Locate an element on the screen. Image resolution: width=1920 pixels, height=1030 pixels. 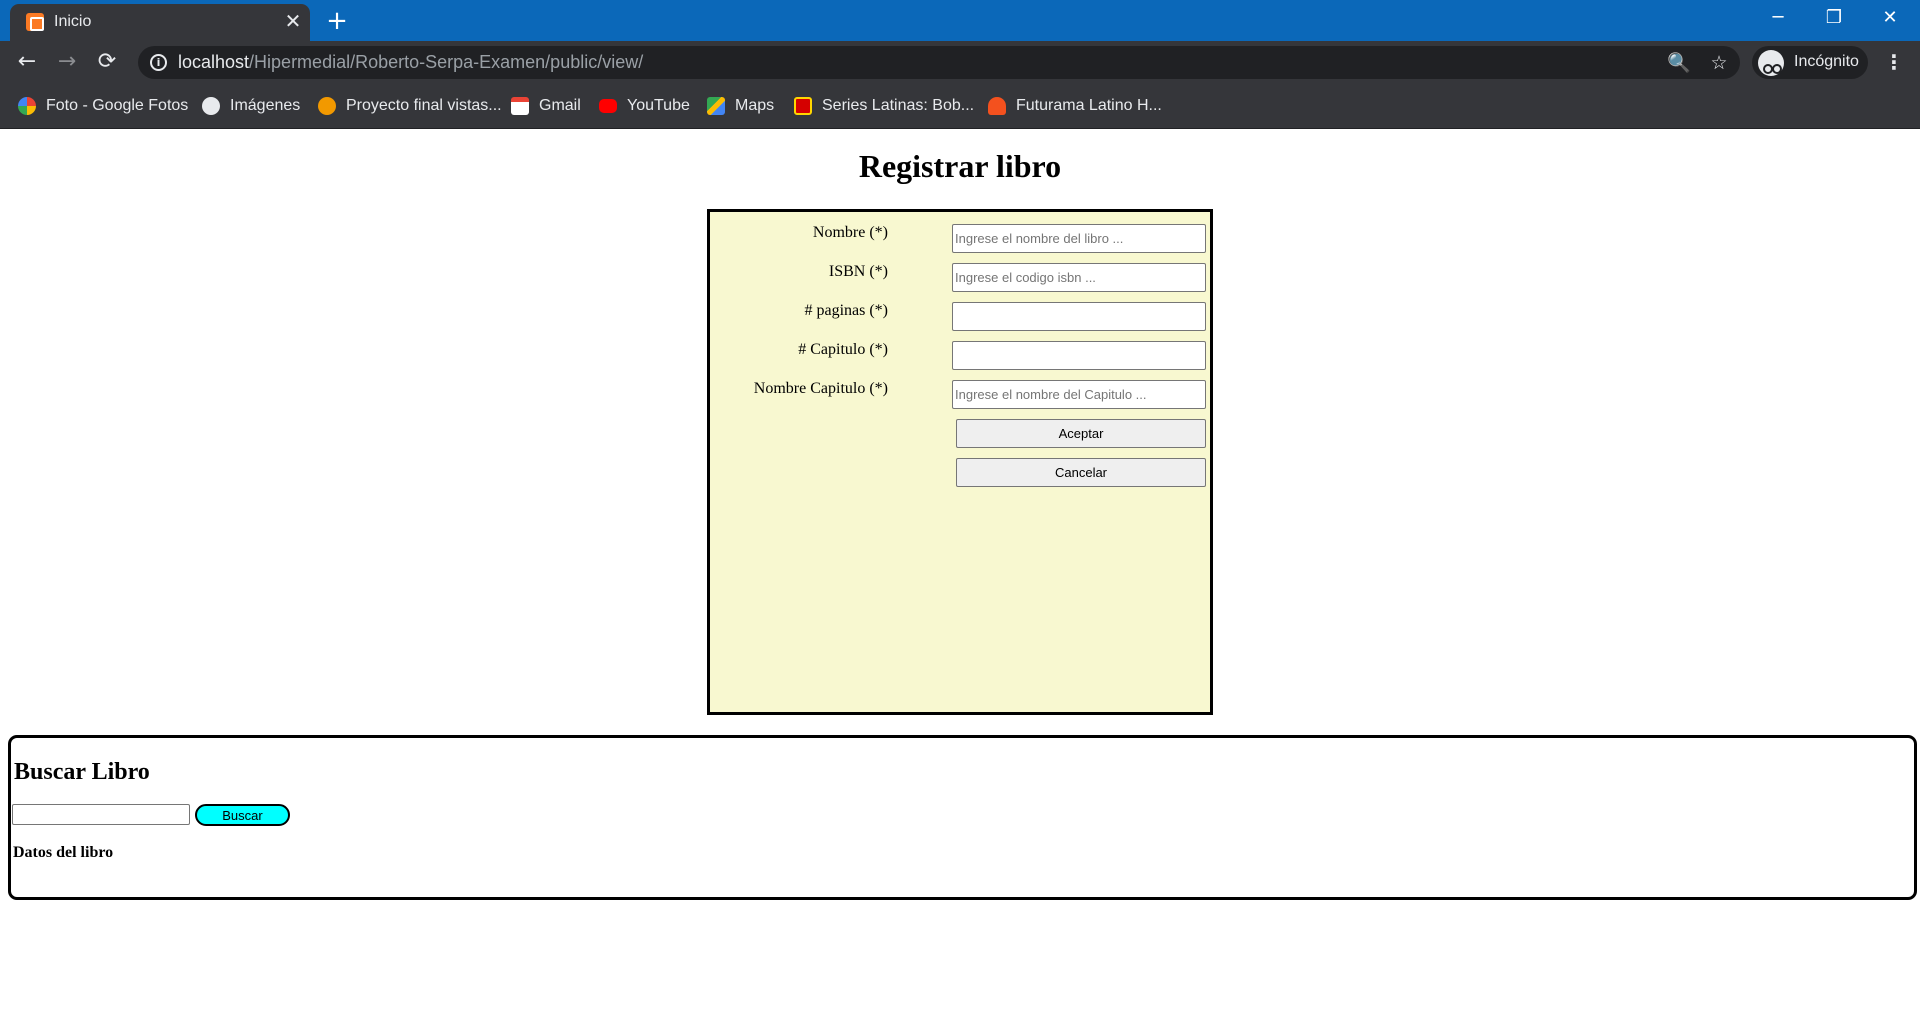
paginas-input is located at coordinates (1079, 316).